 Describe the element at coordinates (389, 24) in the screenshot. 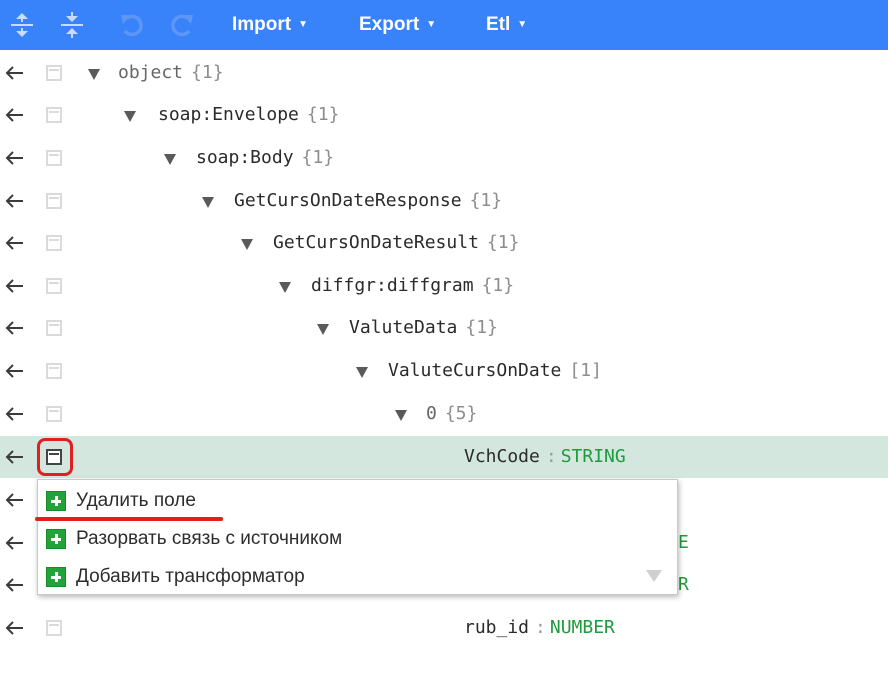

I see `export-menu-label: Export` at that location.